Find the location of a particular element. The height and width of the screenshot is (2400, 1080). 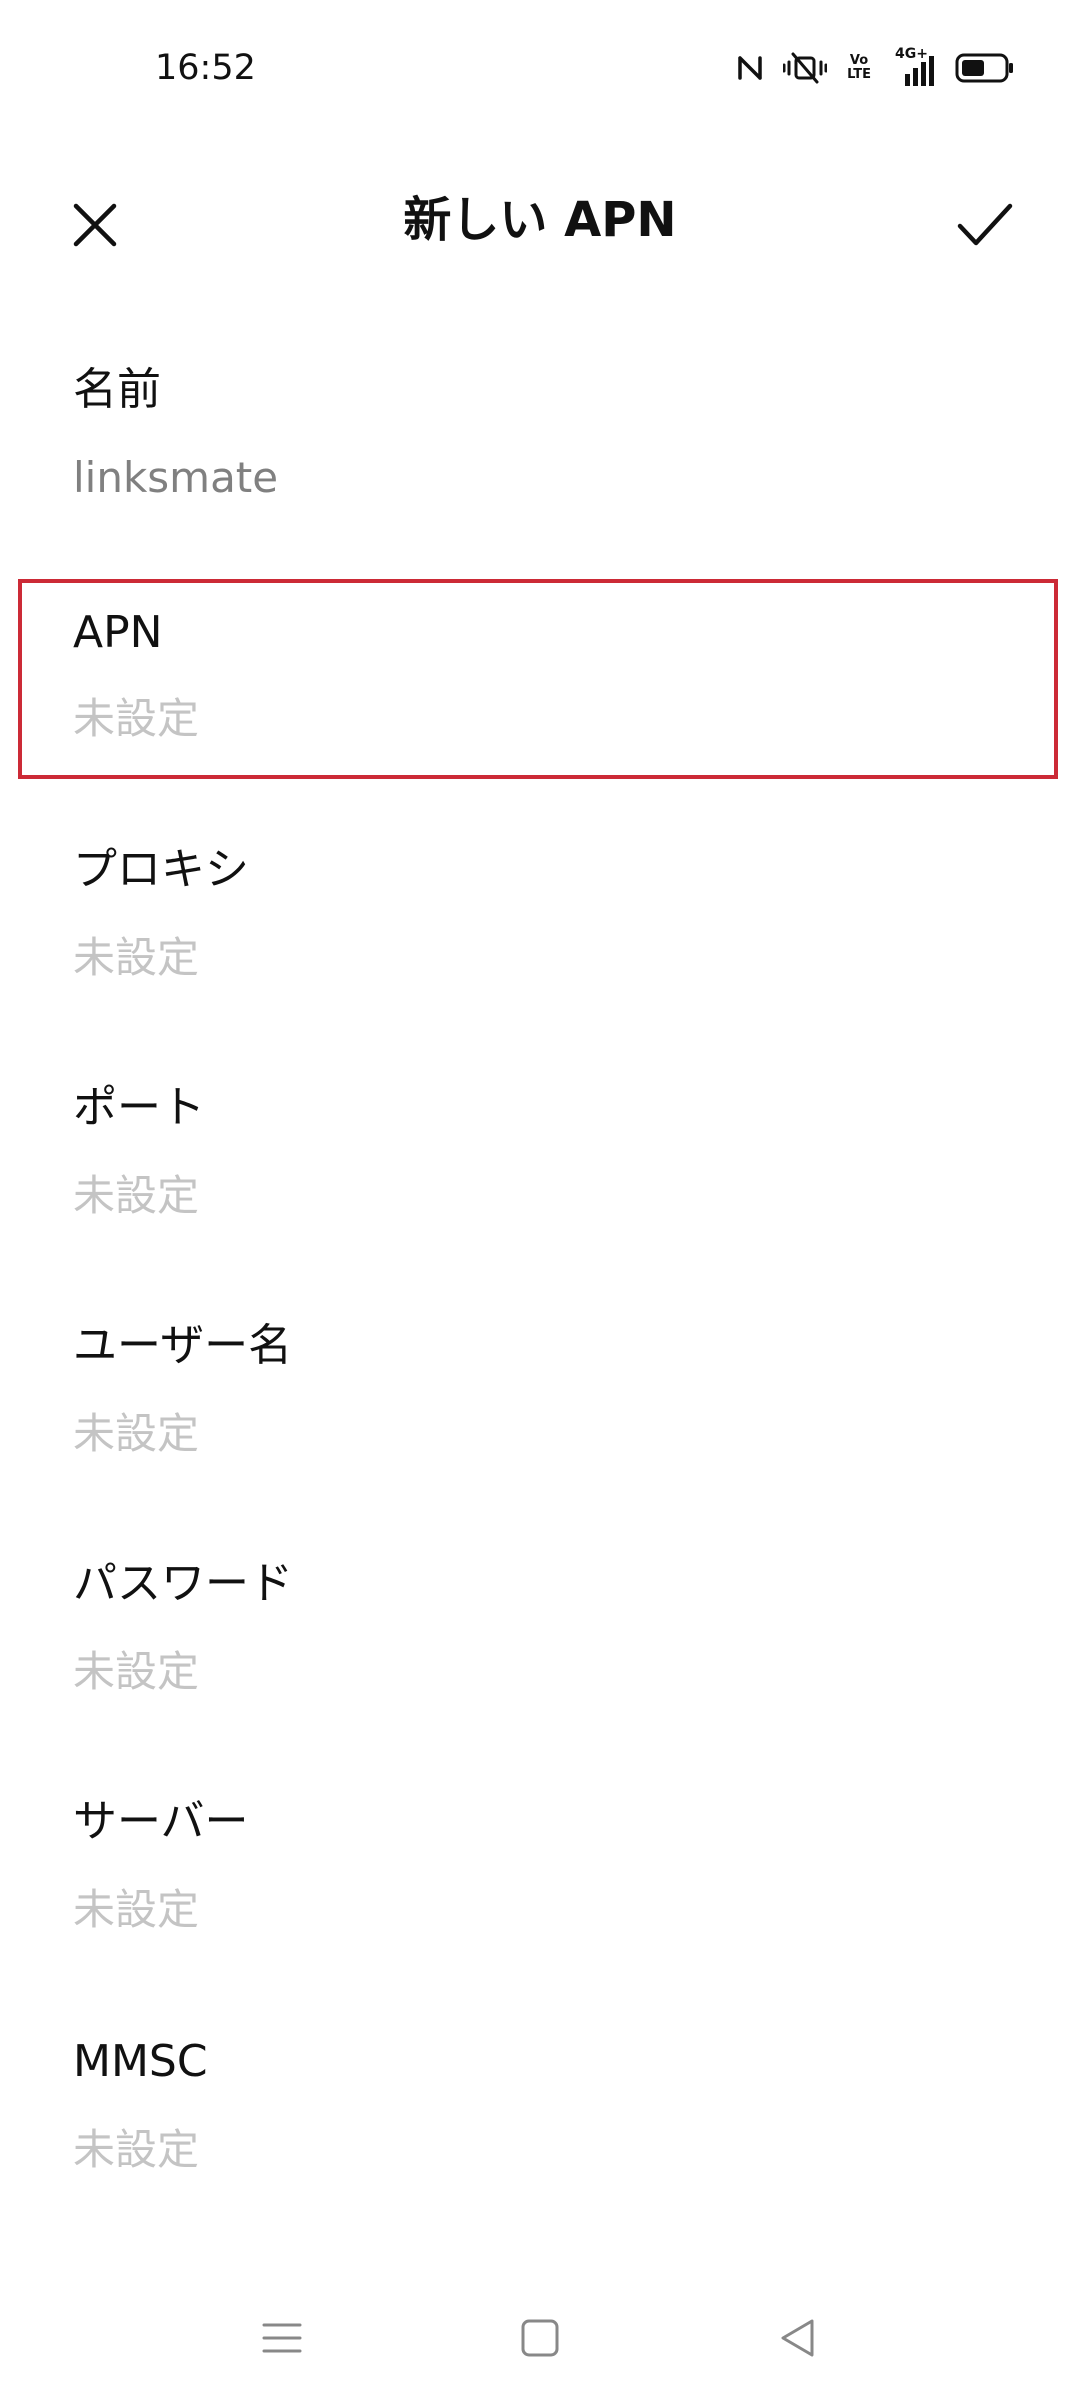

field-proxy: プロキシ 未設定 is located at coordinates (538, 920).